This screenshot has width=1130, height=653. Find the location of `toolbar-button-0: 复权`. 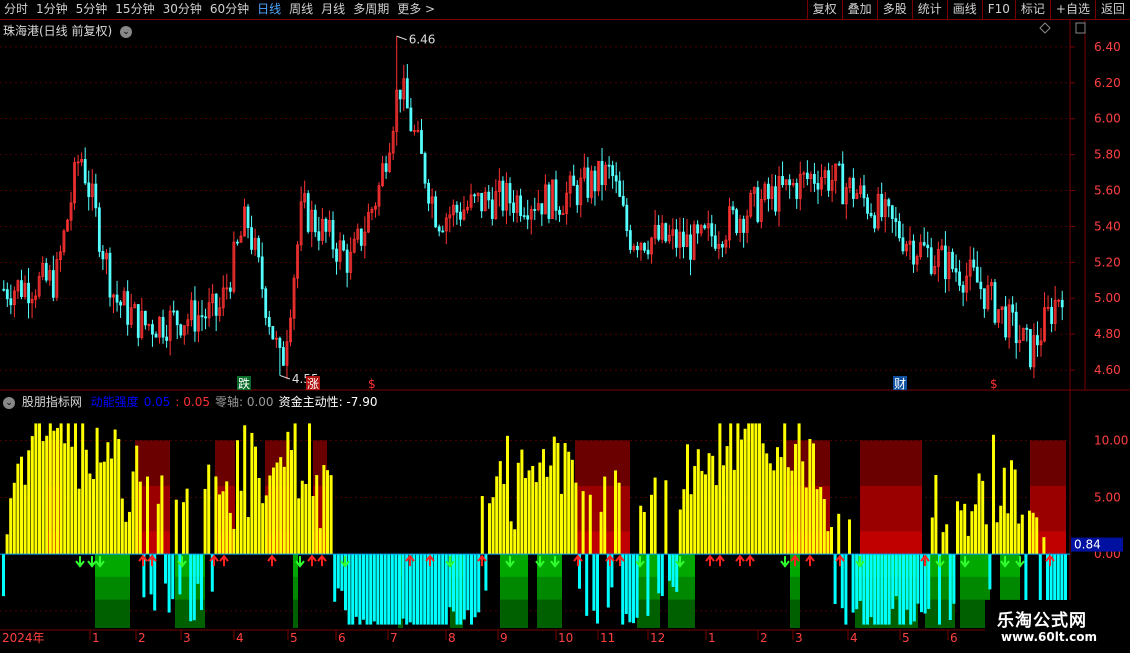

toolbar-button-0: 复权 is located at coordinates (824, 9).